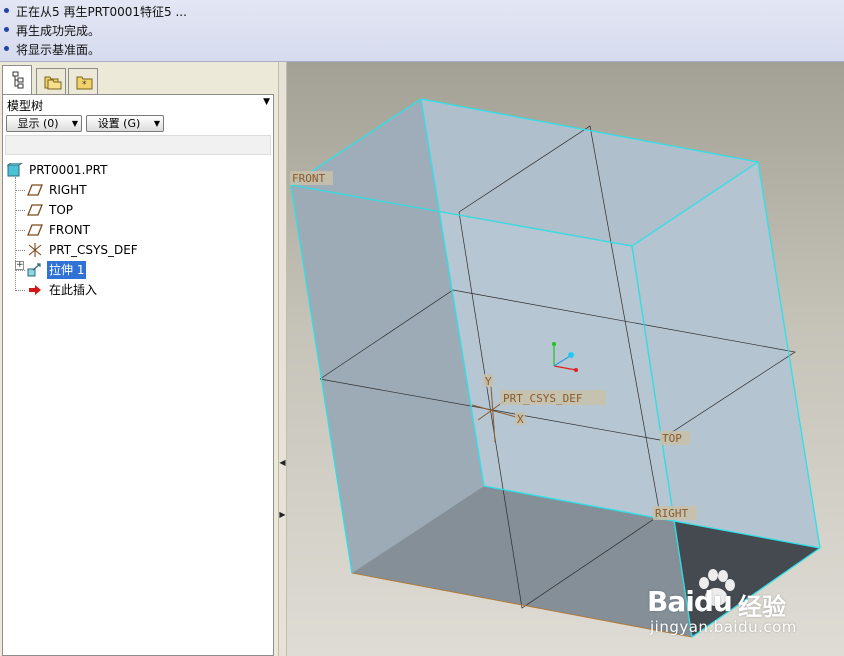 The height and width of the screenshot is (656, 844). What do you see at coordinates (308, 178) in the screenshot?
I see `front-plane-label: FRONT` at bounding box center [308, 178].